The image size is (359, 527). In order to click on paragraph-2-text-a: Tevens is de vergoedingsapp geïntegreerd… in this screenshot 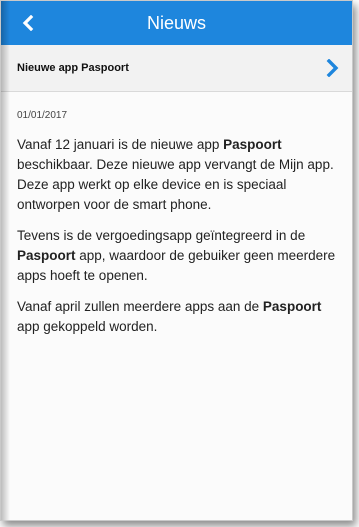, I will do `click(161, 235)`.